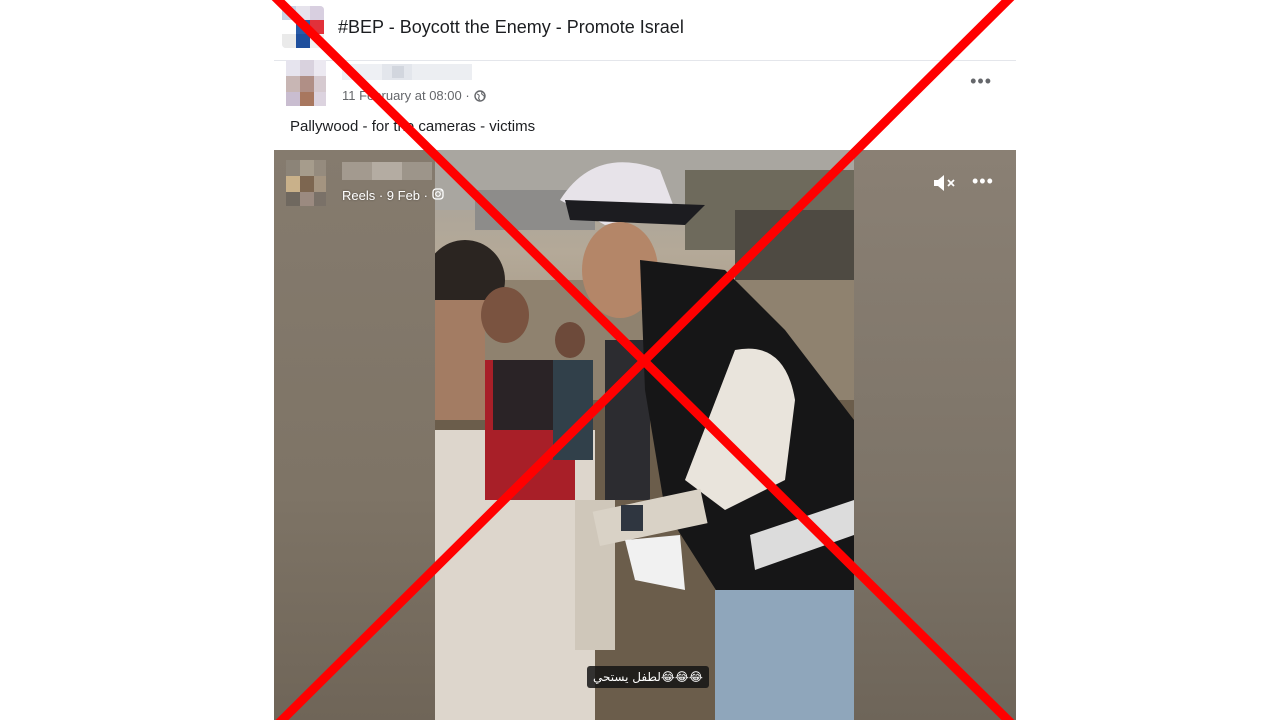 The height and width of the screenshot is (720, 1280). Describe the element at coordinates (303, 27) in the screenshot. I see `group-avatar` at that location.